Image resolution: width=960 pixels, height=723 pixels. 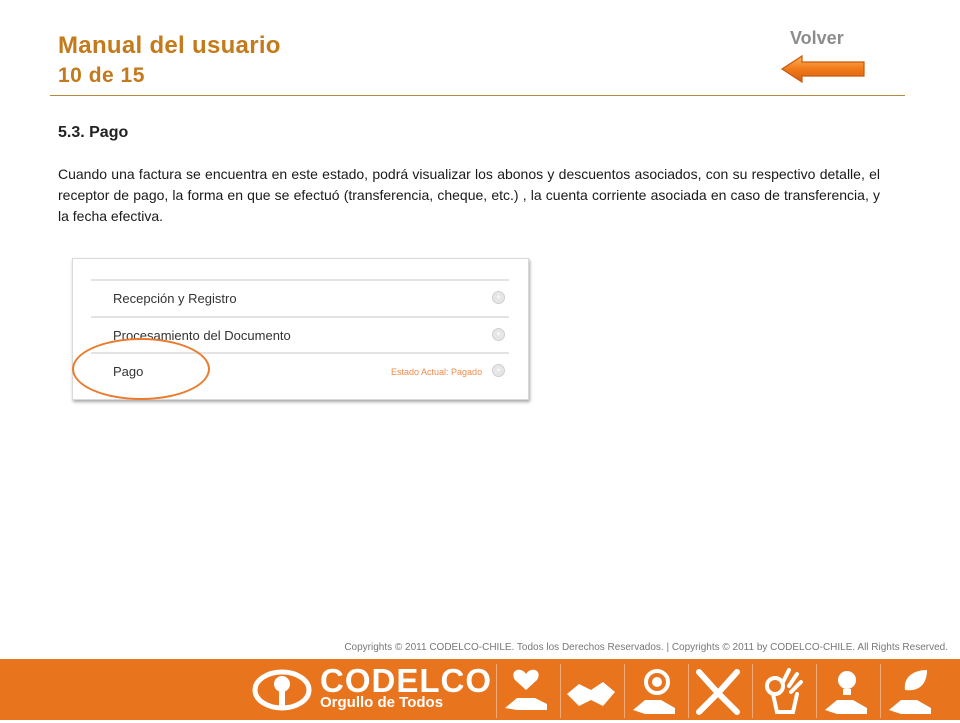 What do you see at coordinates (781, 691) in the screenshot?
I see `ok-hand-icon` at bounding box center [781, 691].